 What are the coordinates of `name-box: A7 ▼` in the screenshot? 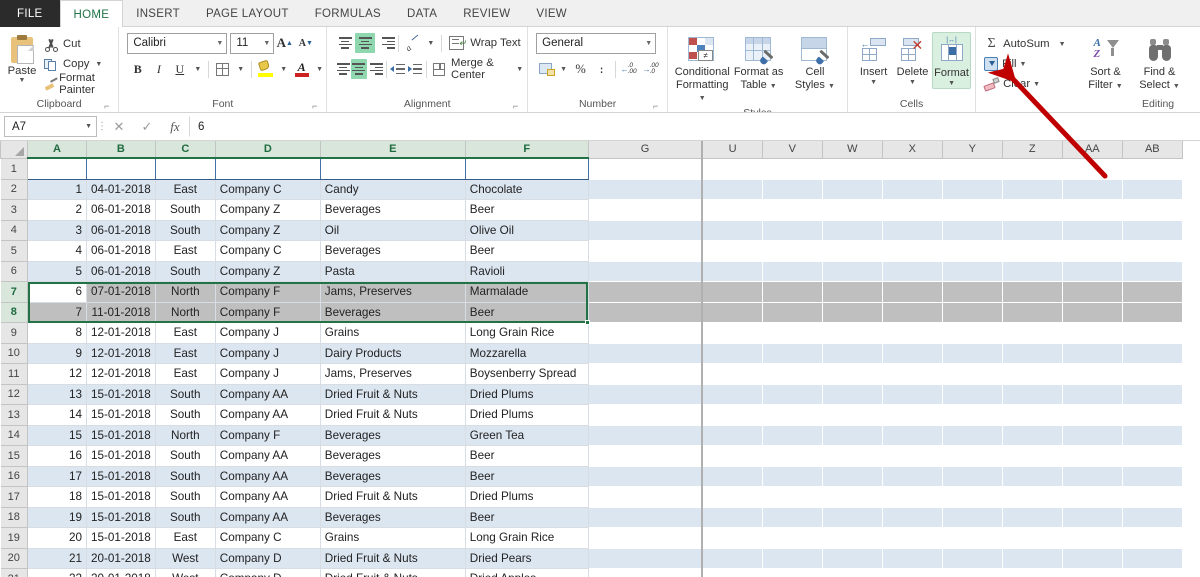 It's located at (50, 126).